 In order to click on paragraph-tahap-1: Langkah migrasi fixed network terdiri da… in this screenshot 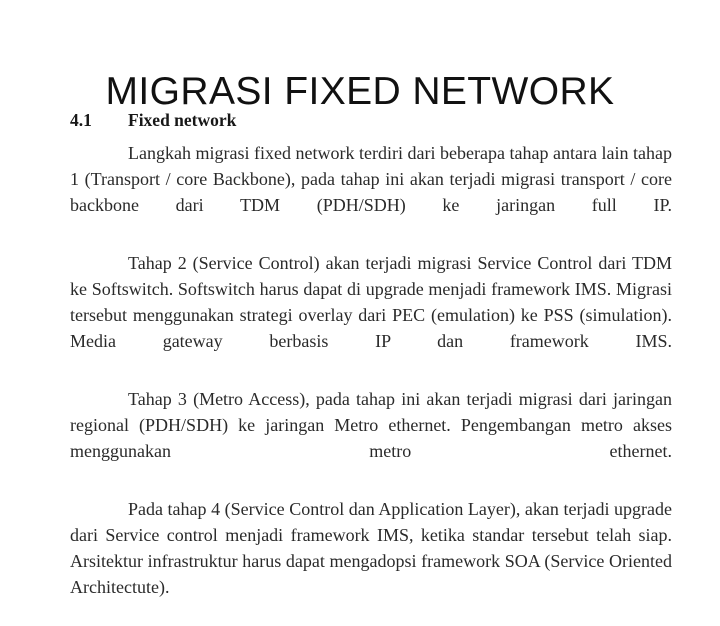, I will do `click(371, 179)`.